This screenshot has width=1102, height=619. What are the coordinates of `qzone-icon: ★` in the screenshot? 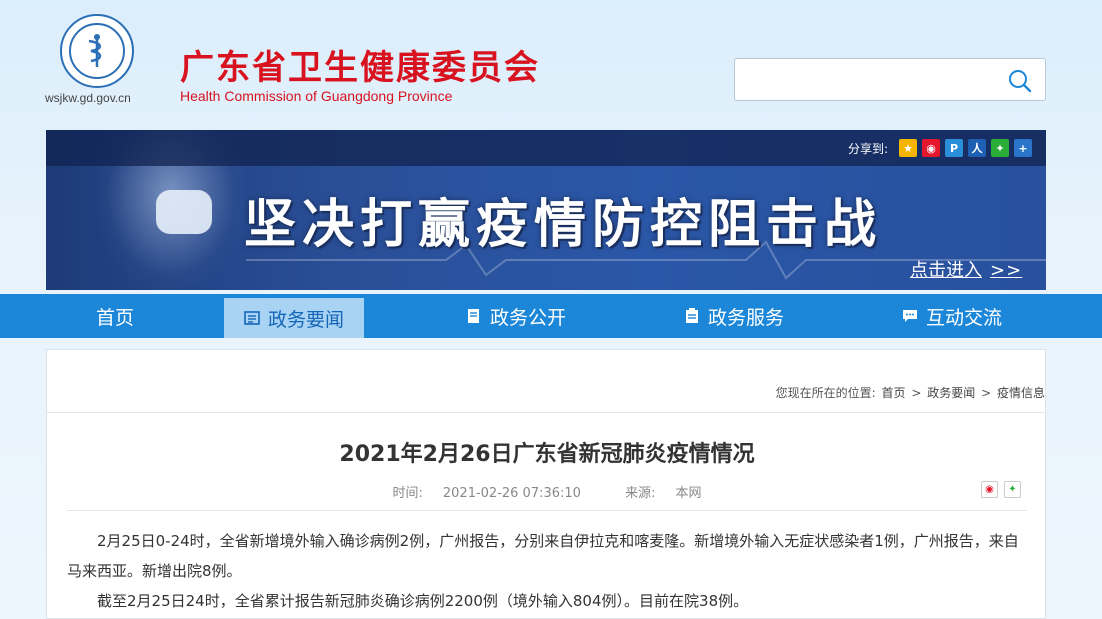 It's located at (908, 148).